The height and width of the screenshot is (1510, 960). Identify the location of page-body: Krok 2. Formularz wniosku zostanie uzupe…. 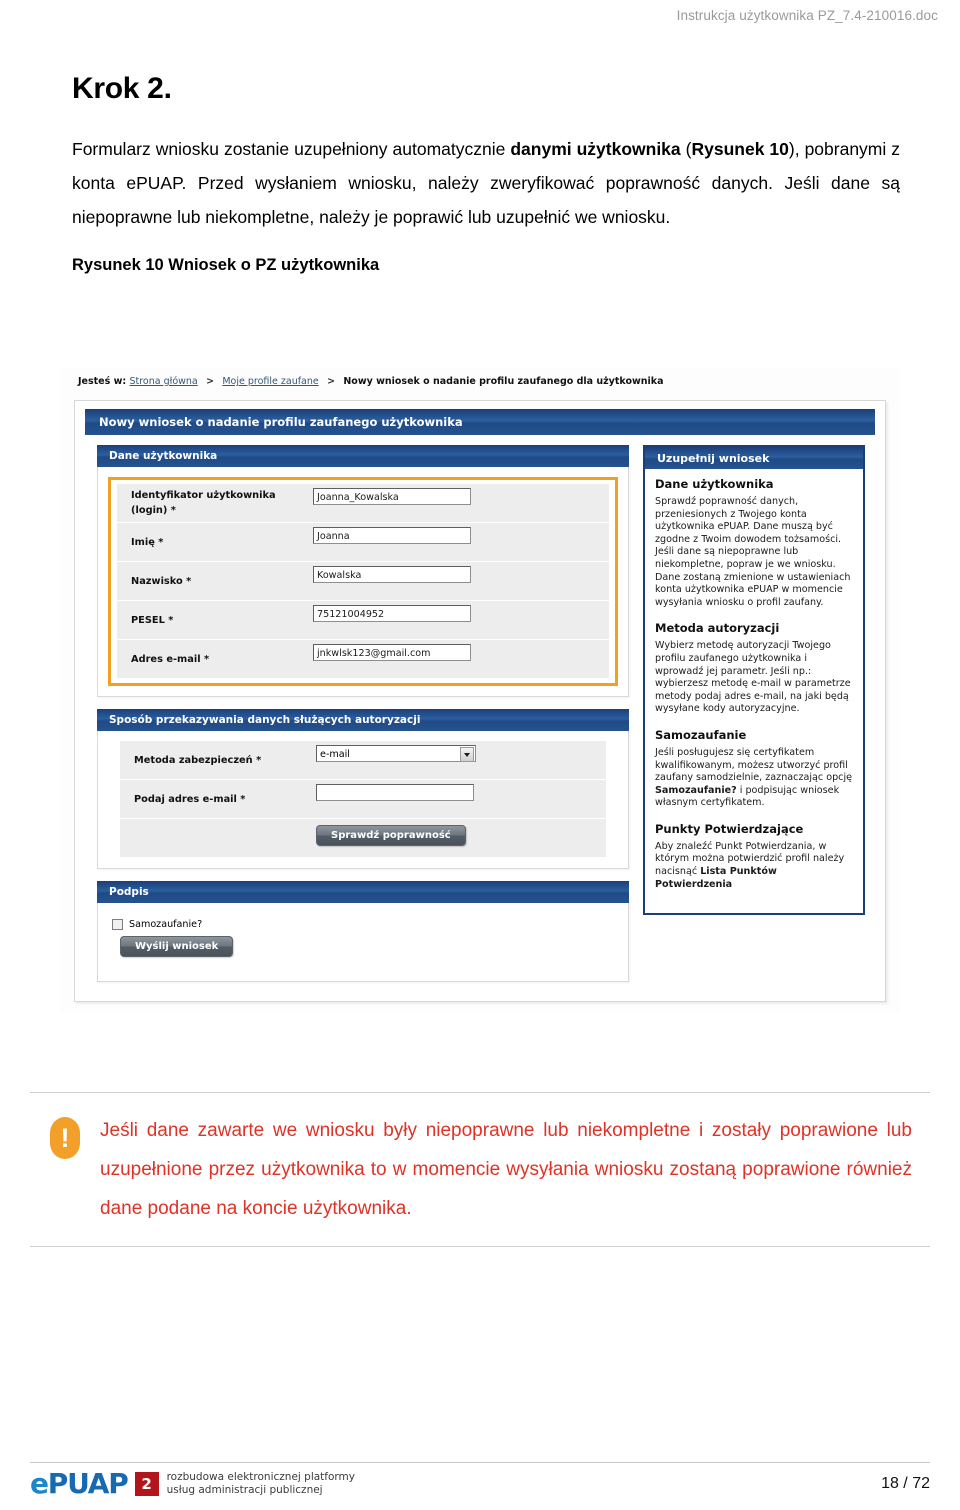
(486, 181).